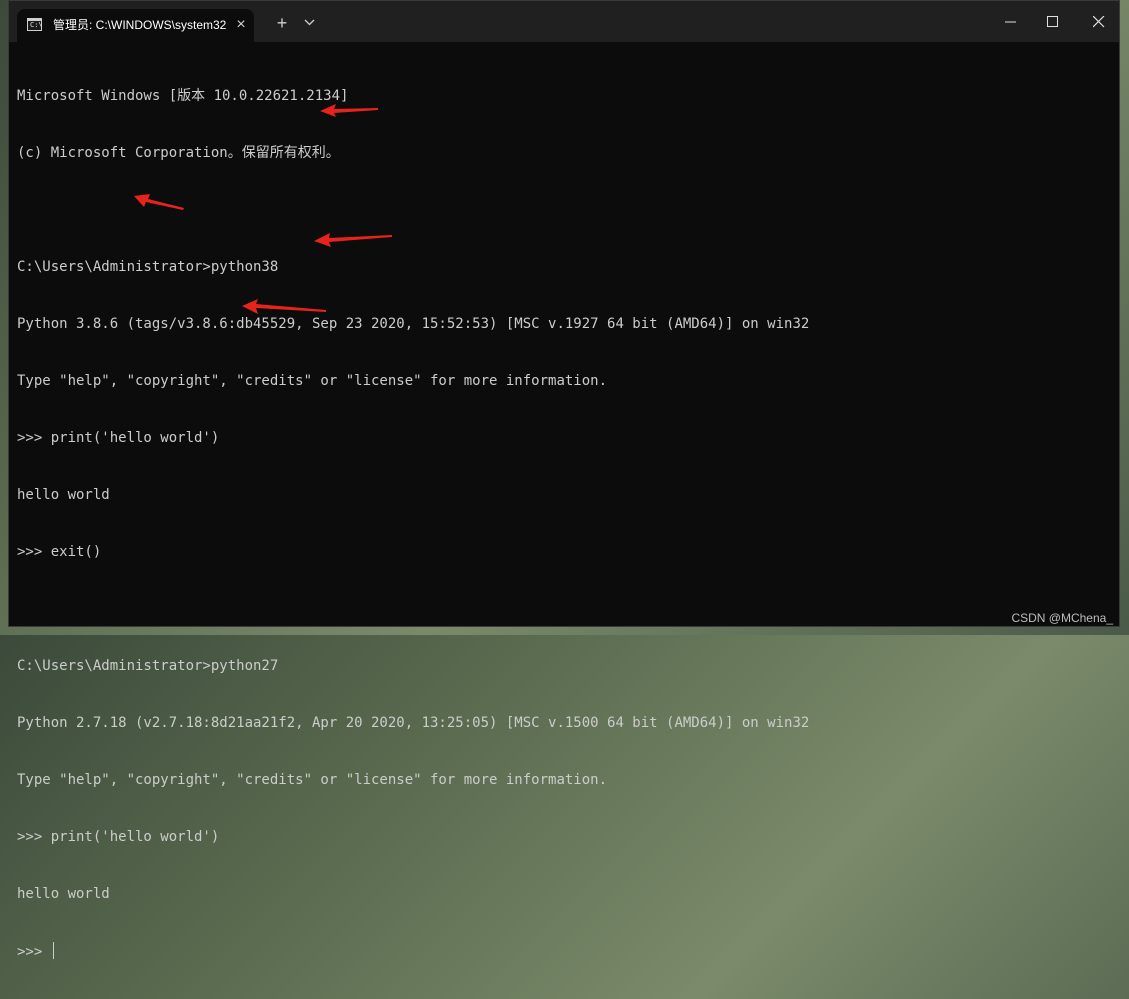 The width and height of the screenshot is (1129, 999). Describe the element at coordinates (562, 951) in the screenshot. I see `console-prompt-line: >>>` at that location.